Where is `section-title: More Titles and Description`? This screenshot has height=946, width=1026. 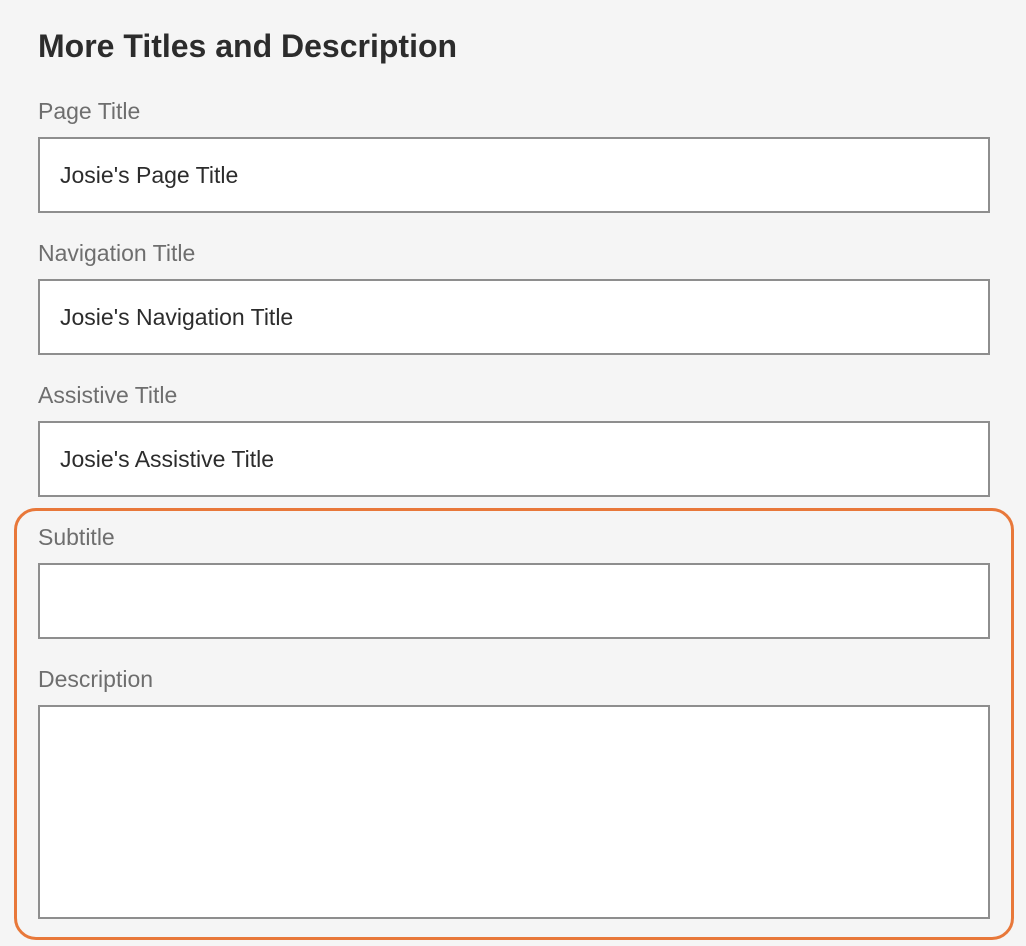 section-title: More Titles and Description is located at coordinates (248, 46).